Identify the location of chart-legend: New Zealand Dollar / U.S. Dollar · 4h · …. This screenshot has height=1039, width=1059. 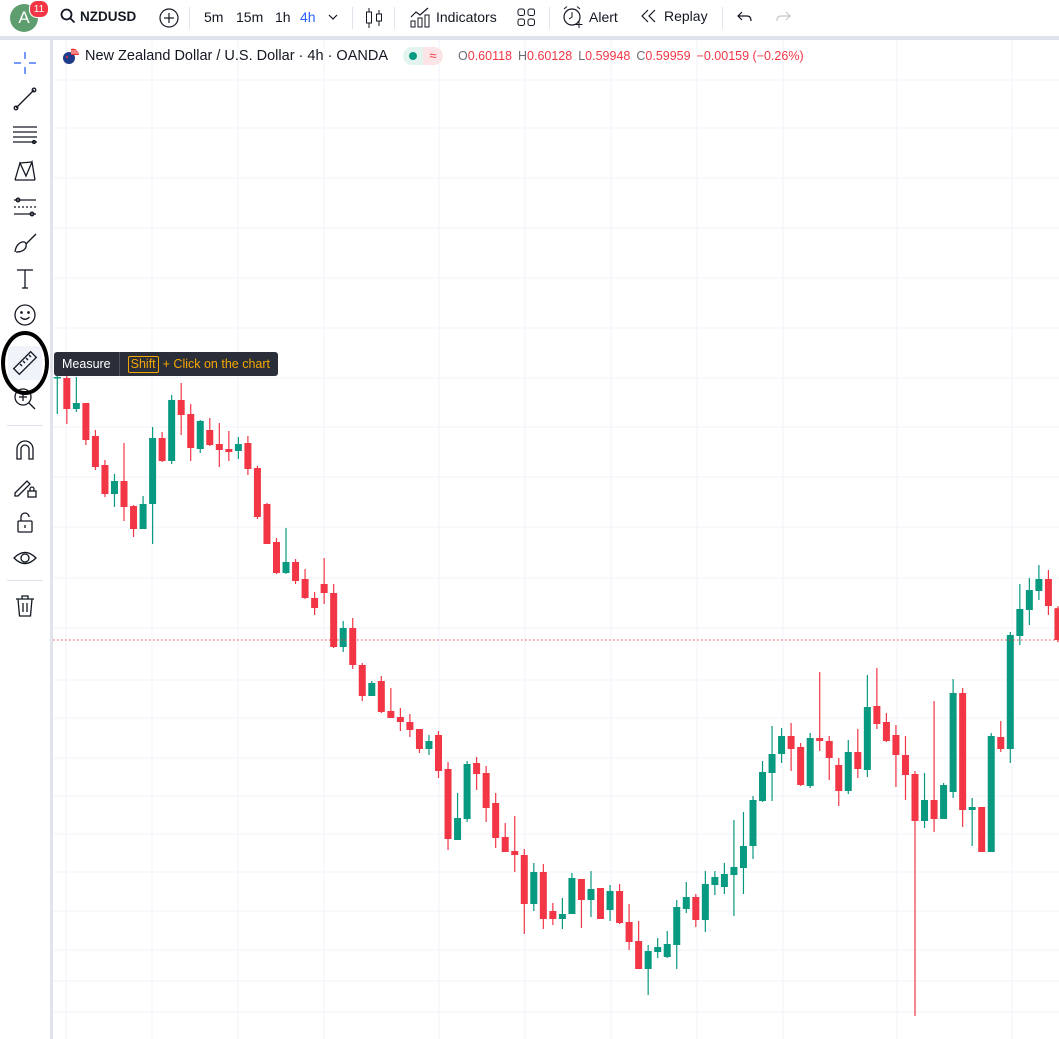
(436, 56).